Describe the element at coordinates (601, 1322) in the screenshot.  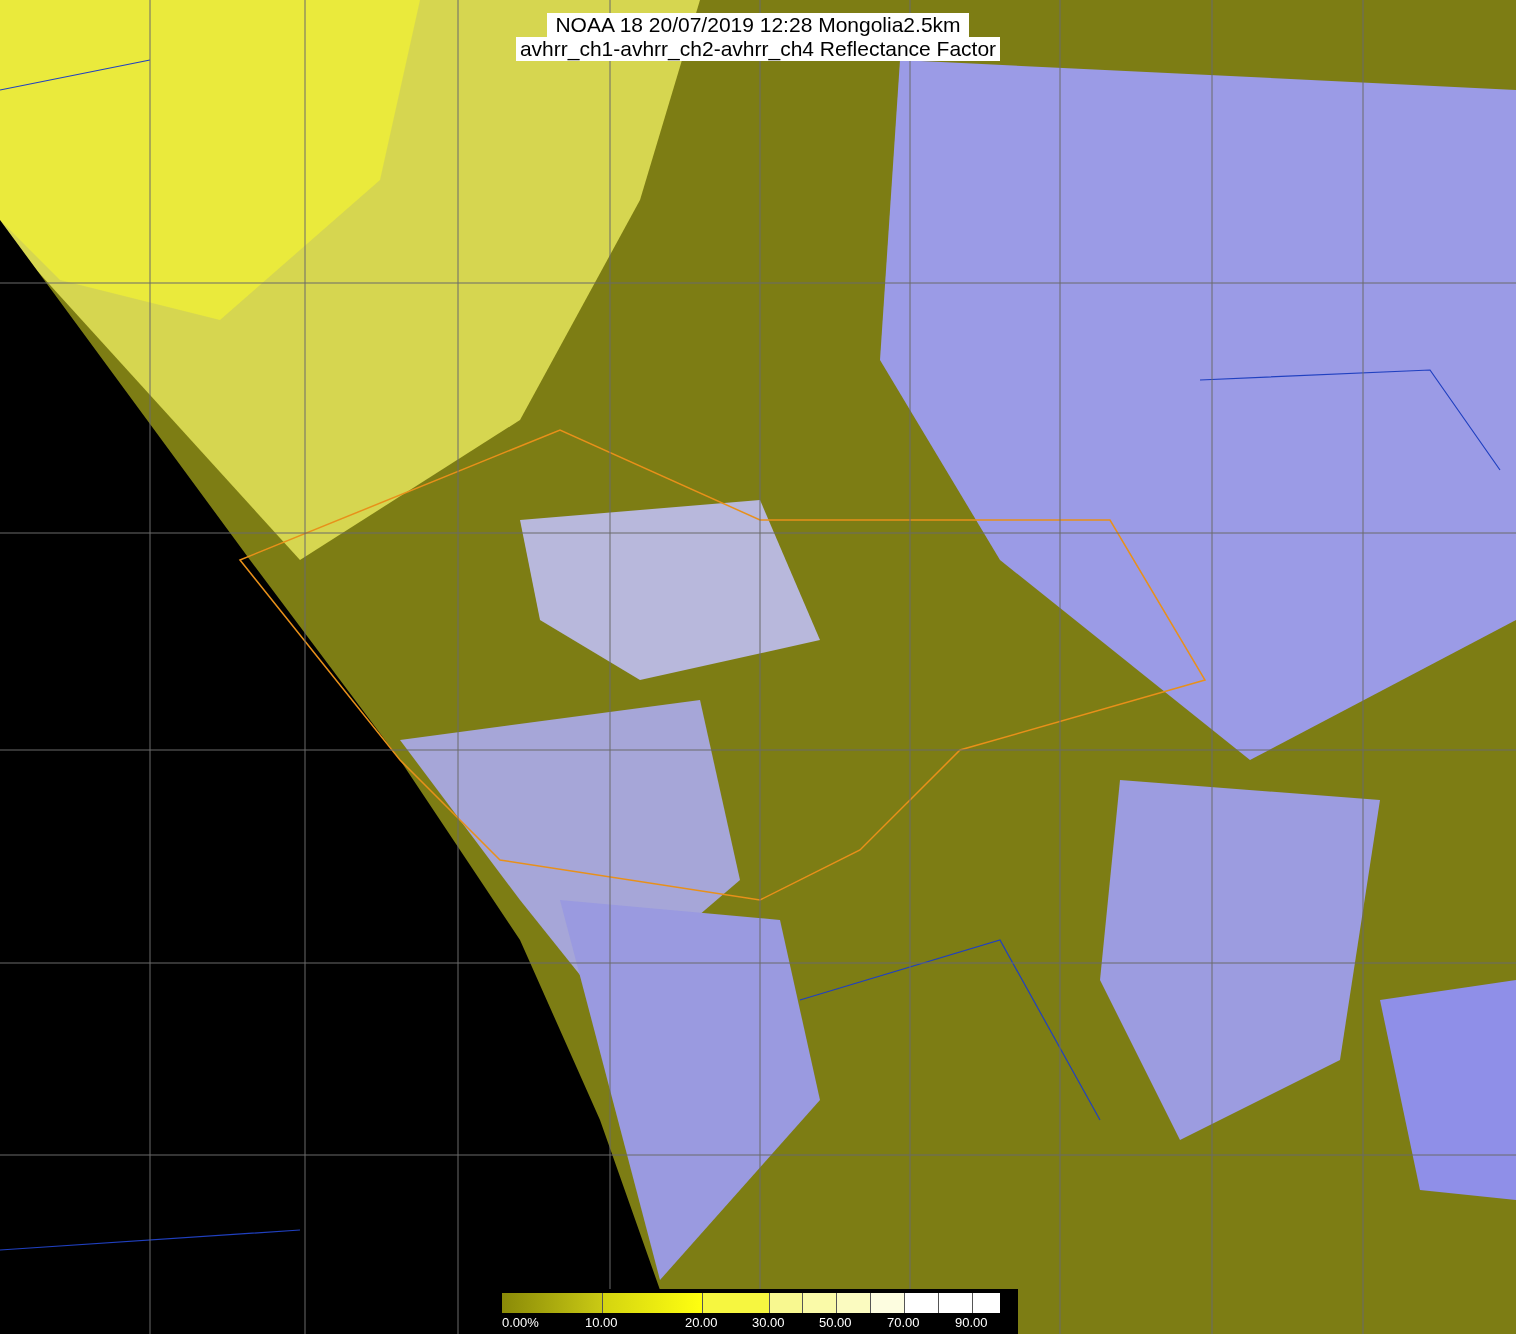
I see `colorbar-label: 10.00` at that location.